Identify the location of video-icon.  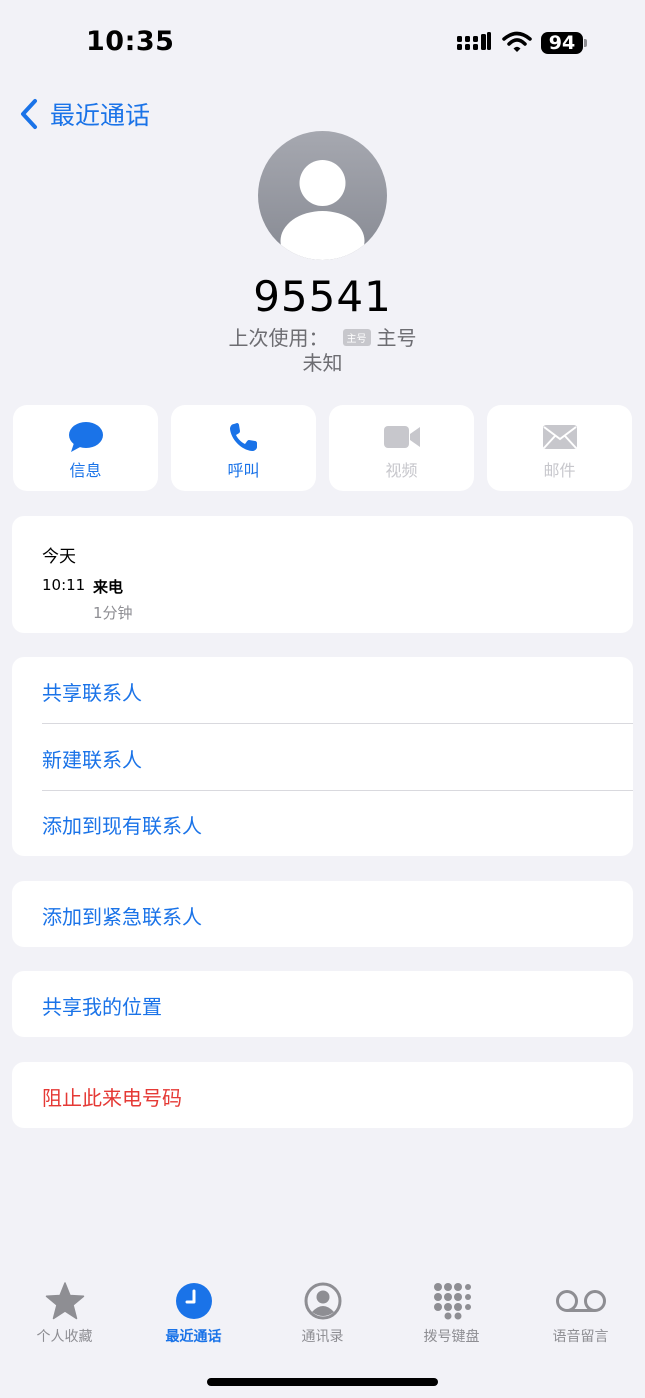
(401, 437).